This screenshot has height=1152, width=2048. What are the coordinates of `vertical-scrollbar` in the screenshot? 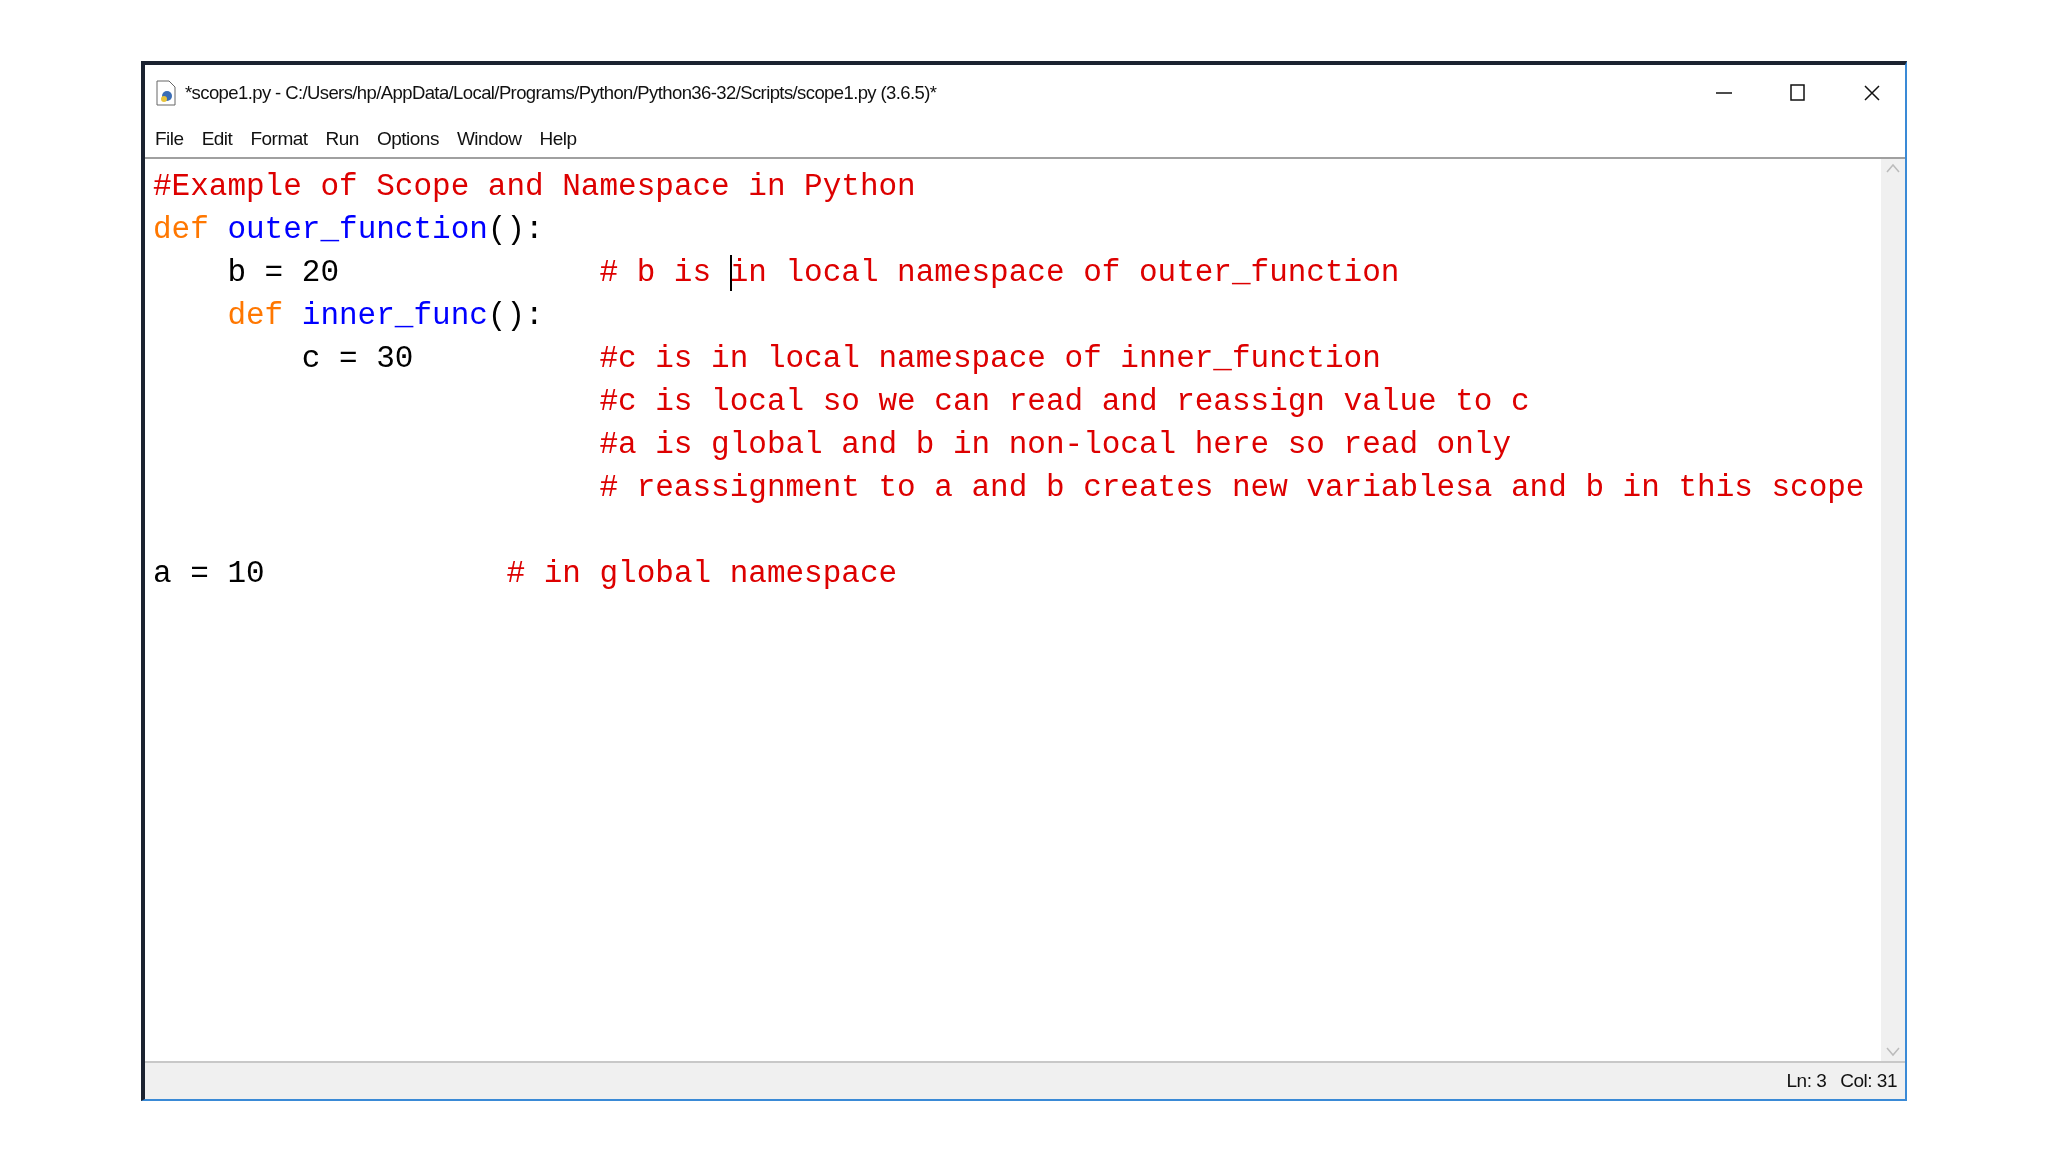 It's located at (1893, 610).